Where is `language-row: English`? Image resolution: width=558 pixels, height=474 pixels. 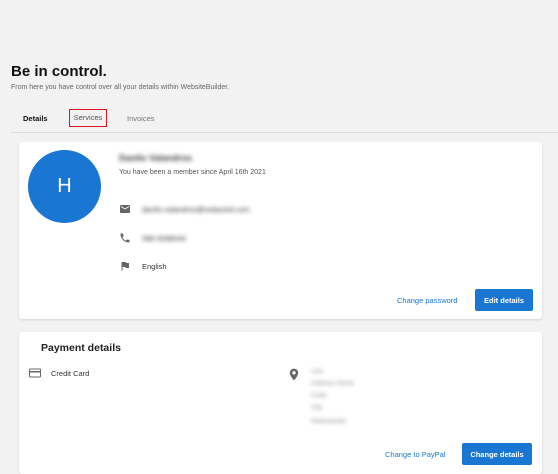 language-row: English is located at coordinates (143, 266).